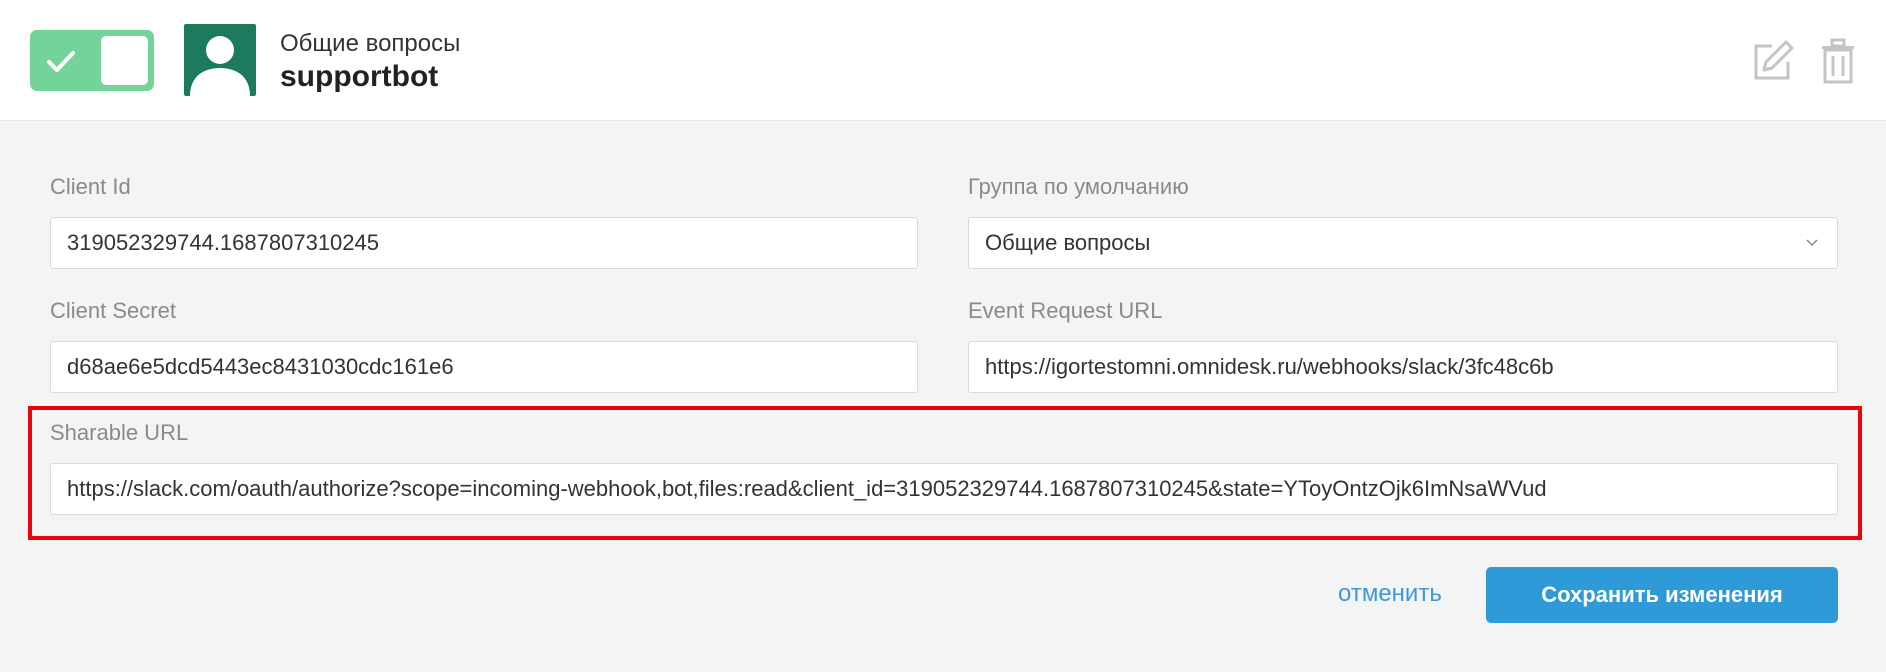 This screenshot has height=672, width=1886. What do you see at coordinates (1403, 243) in the screenshot?
I see `default-group-select: Общие вопросы` at bounding box center [1403, 243].